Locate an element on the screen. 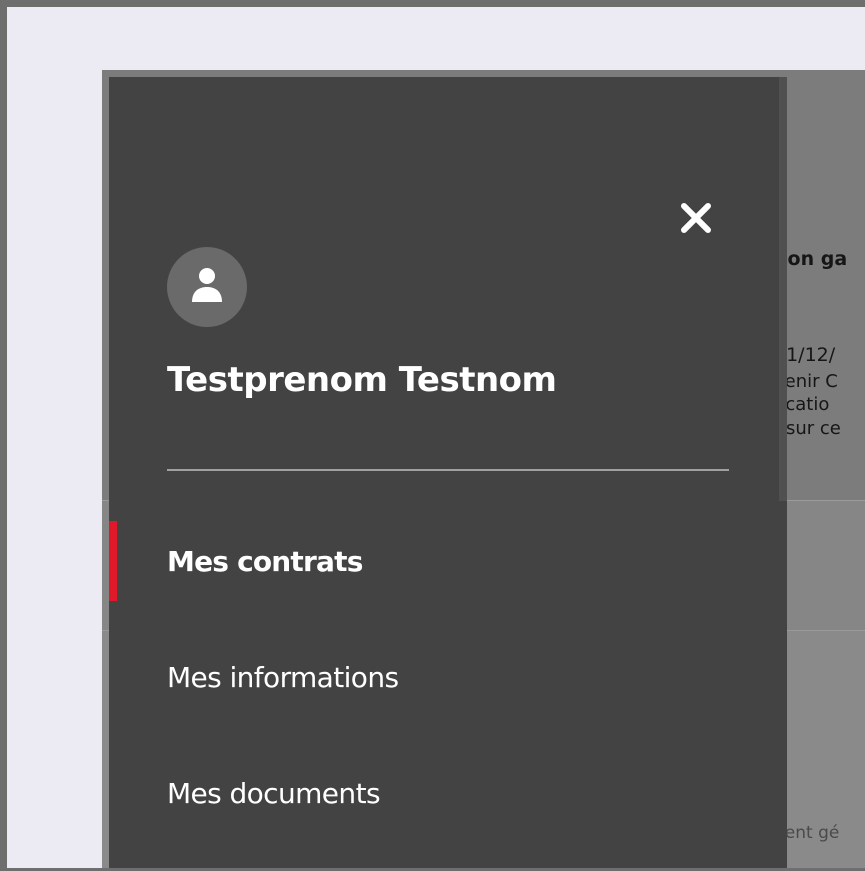 This screenshot has height=871, width=865. drawer-scroll-track is located at coordinates (783, 289).